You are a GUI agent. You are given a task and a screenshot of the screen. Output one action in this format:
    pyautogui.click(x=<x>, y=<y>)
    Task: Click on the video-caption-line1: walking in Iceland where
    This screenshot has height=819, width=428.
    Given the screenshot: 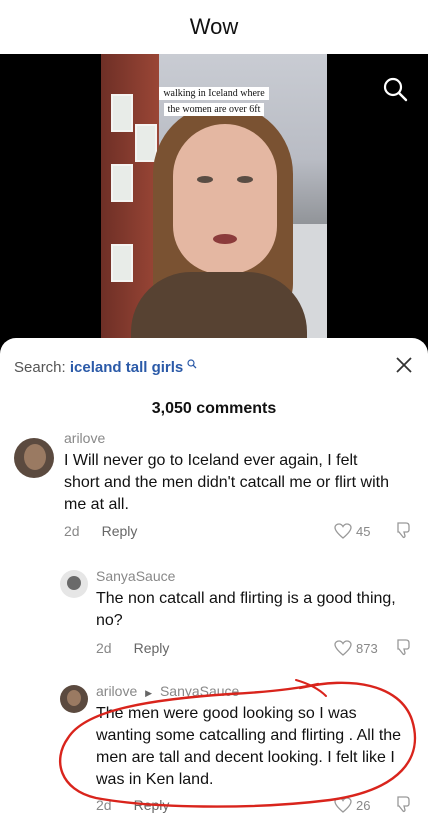 What is the action you would take?
    pyautogui.click(x=214, y=93)
    